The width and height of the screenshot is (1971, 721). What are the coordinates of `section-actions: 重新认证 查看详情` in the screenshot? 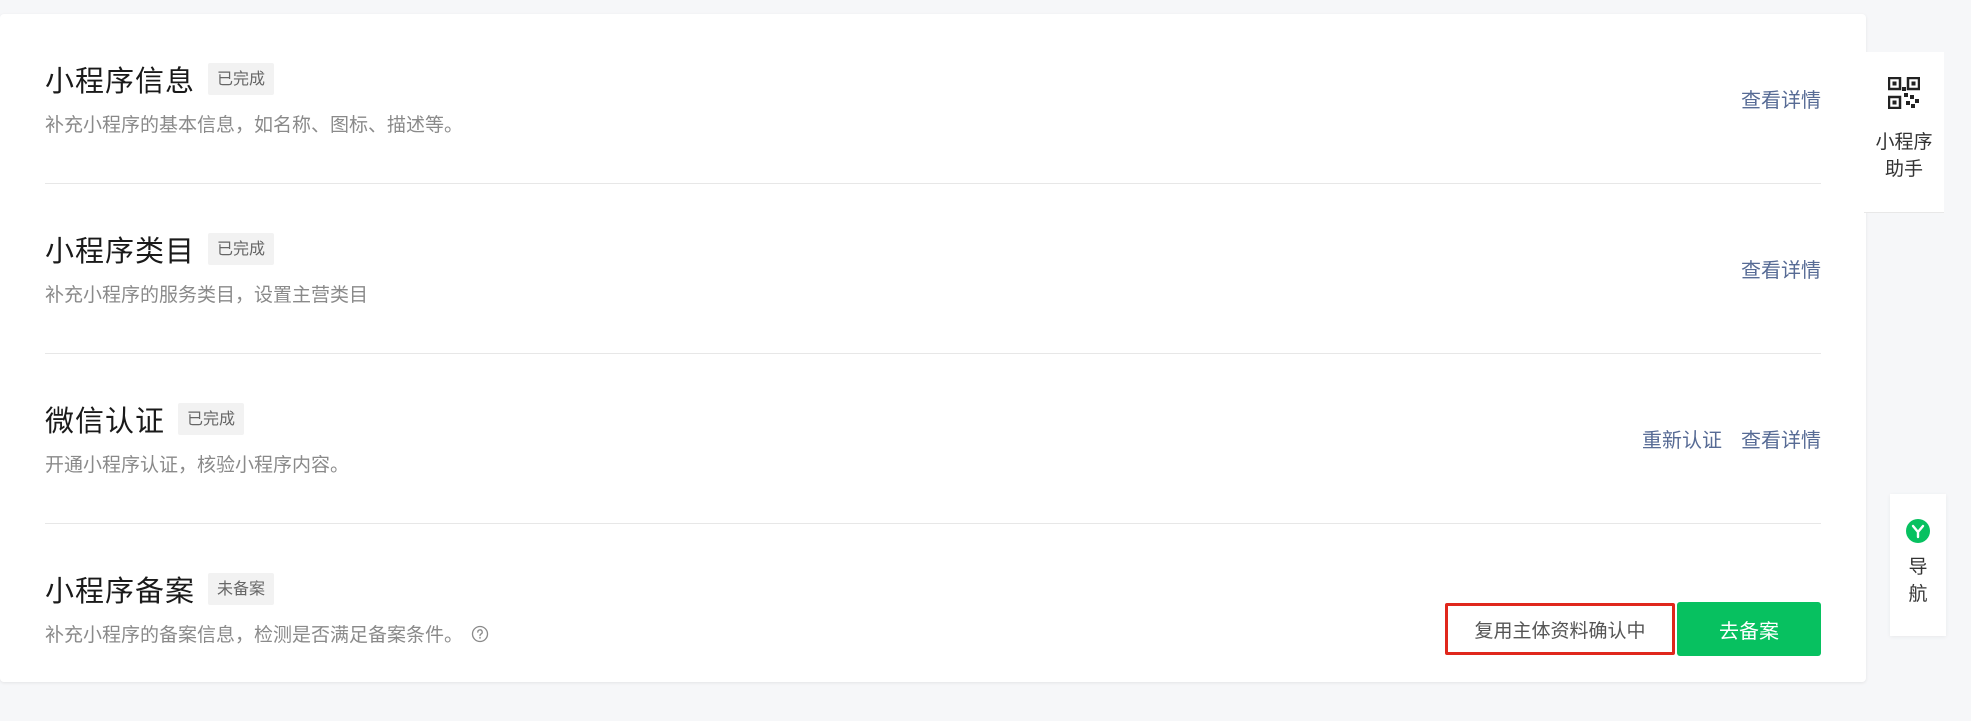 It's located at (1731, 438).